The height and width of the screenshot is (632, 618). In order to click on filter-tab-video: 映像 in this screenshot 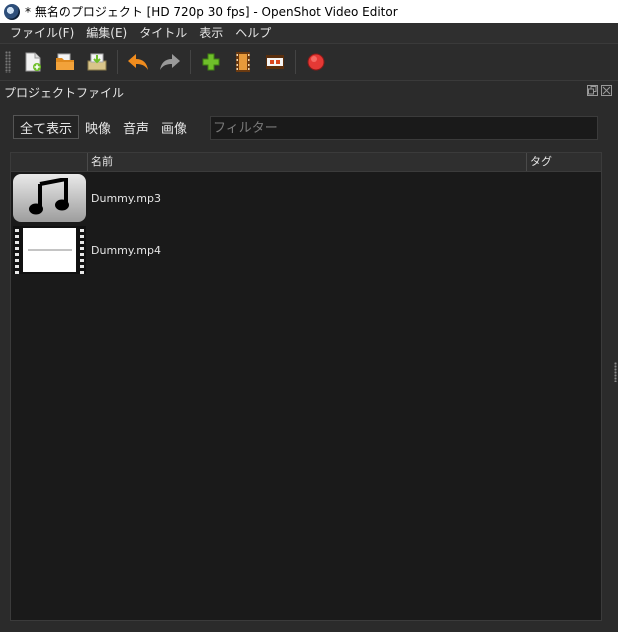, I will do `click(98, 127)`.